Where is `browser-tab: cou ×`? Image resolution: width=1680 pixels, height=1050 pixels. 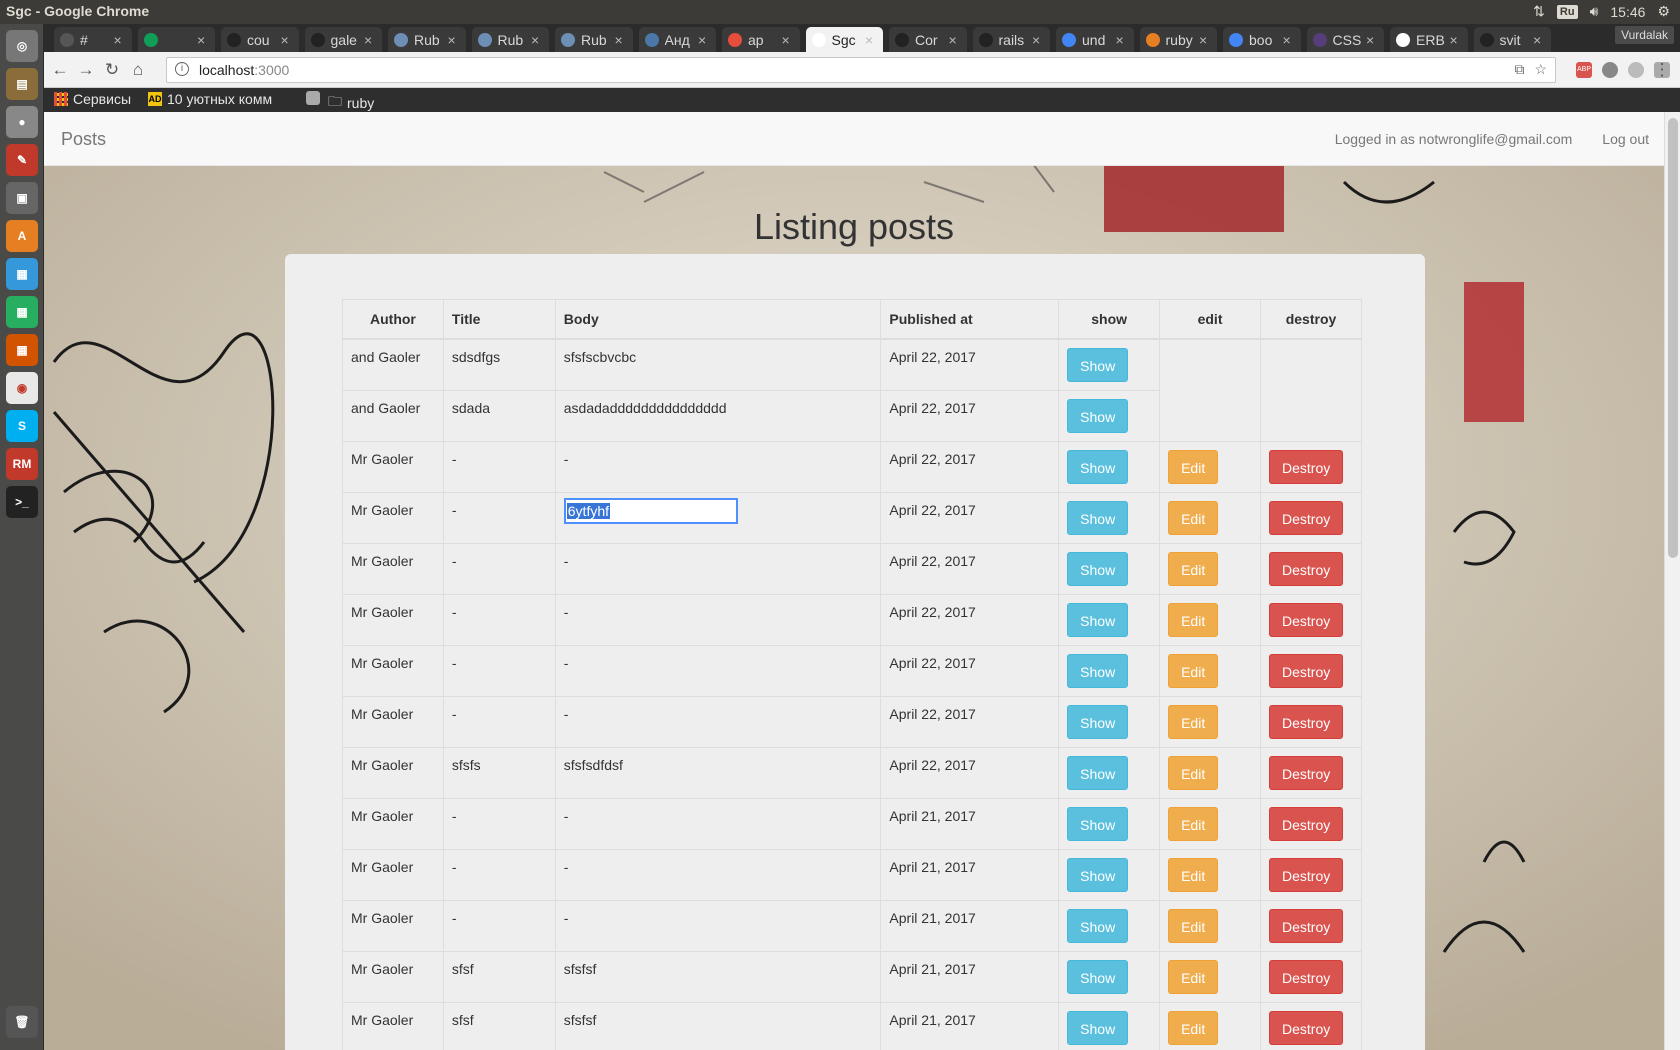
browser-tab: cou × is located at coordinates (260, 39).